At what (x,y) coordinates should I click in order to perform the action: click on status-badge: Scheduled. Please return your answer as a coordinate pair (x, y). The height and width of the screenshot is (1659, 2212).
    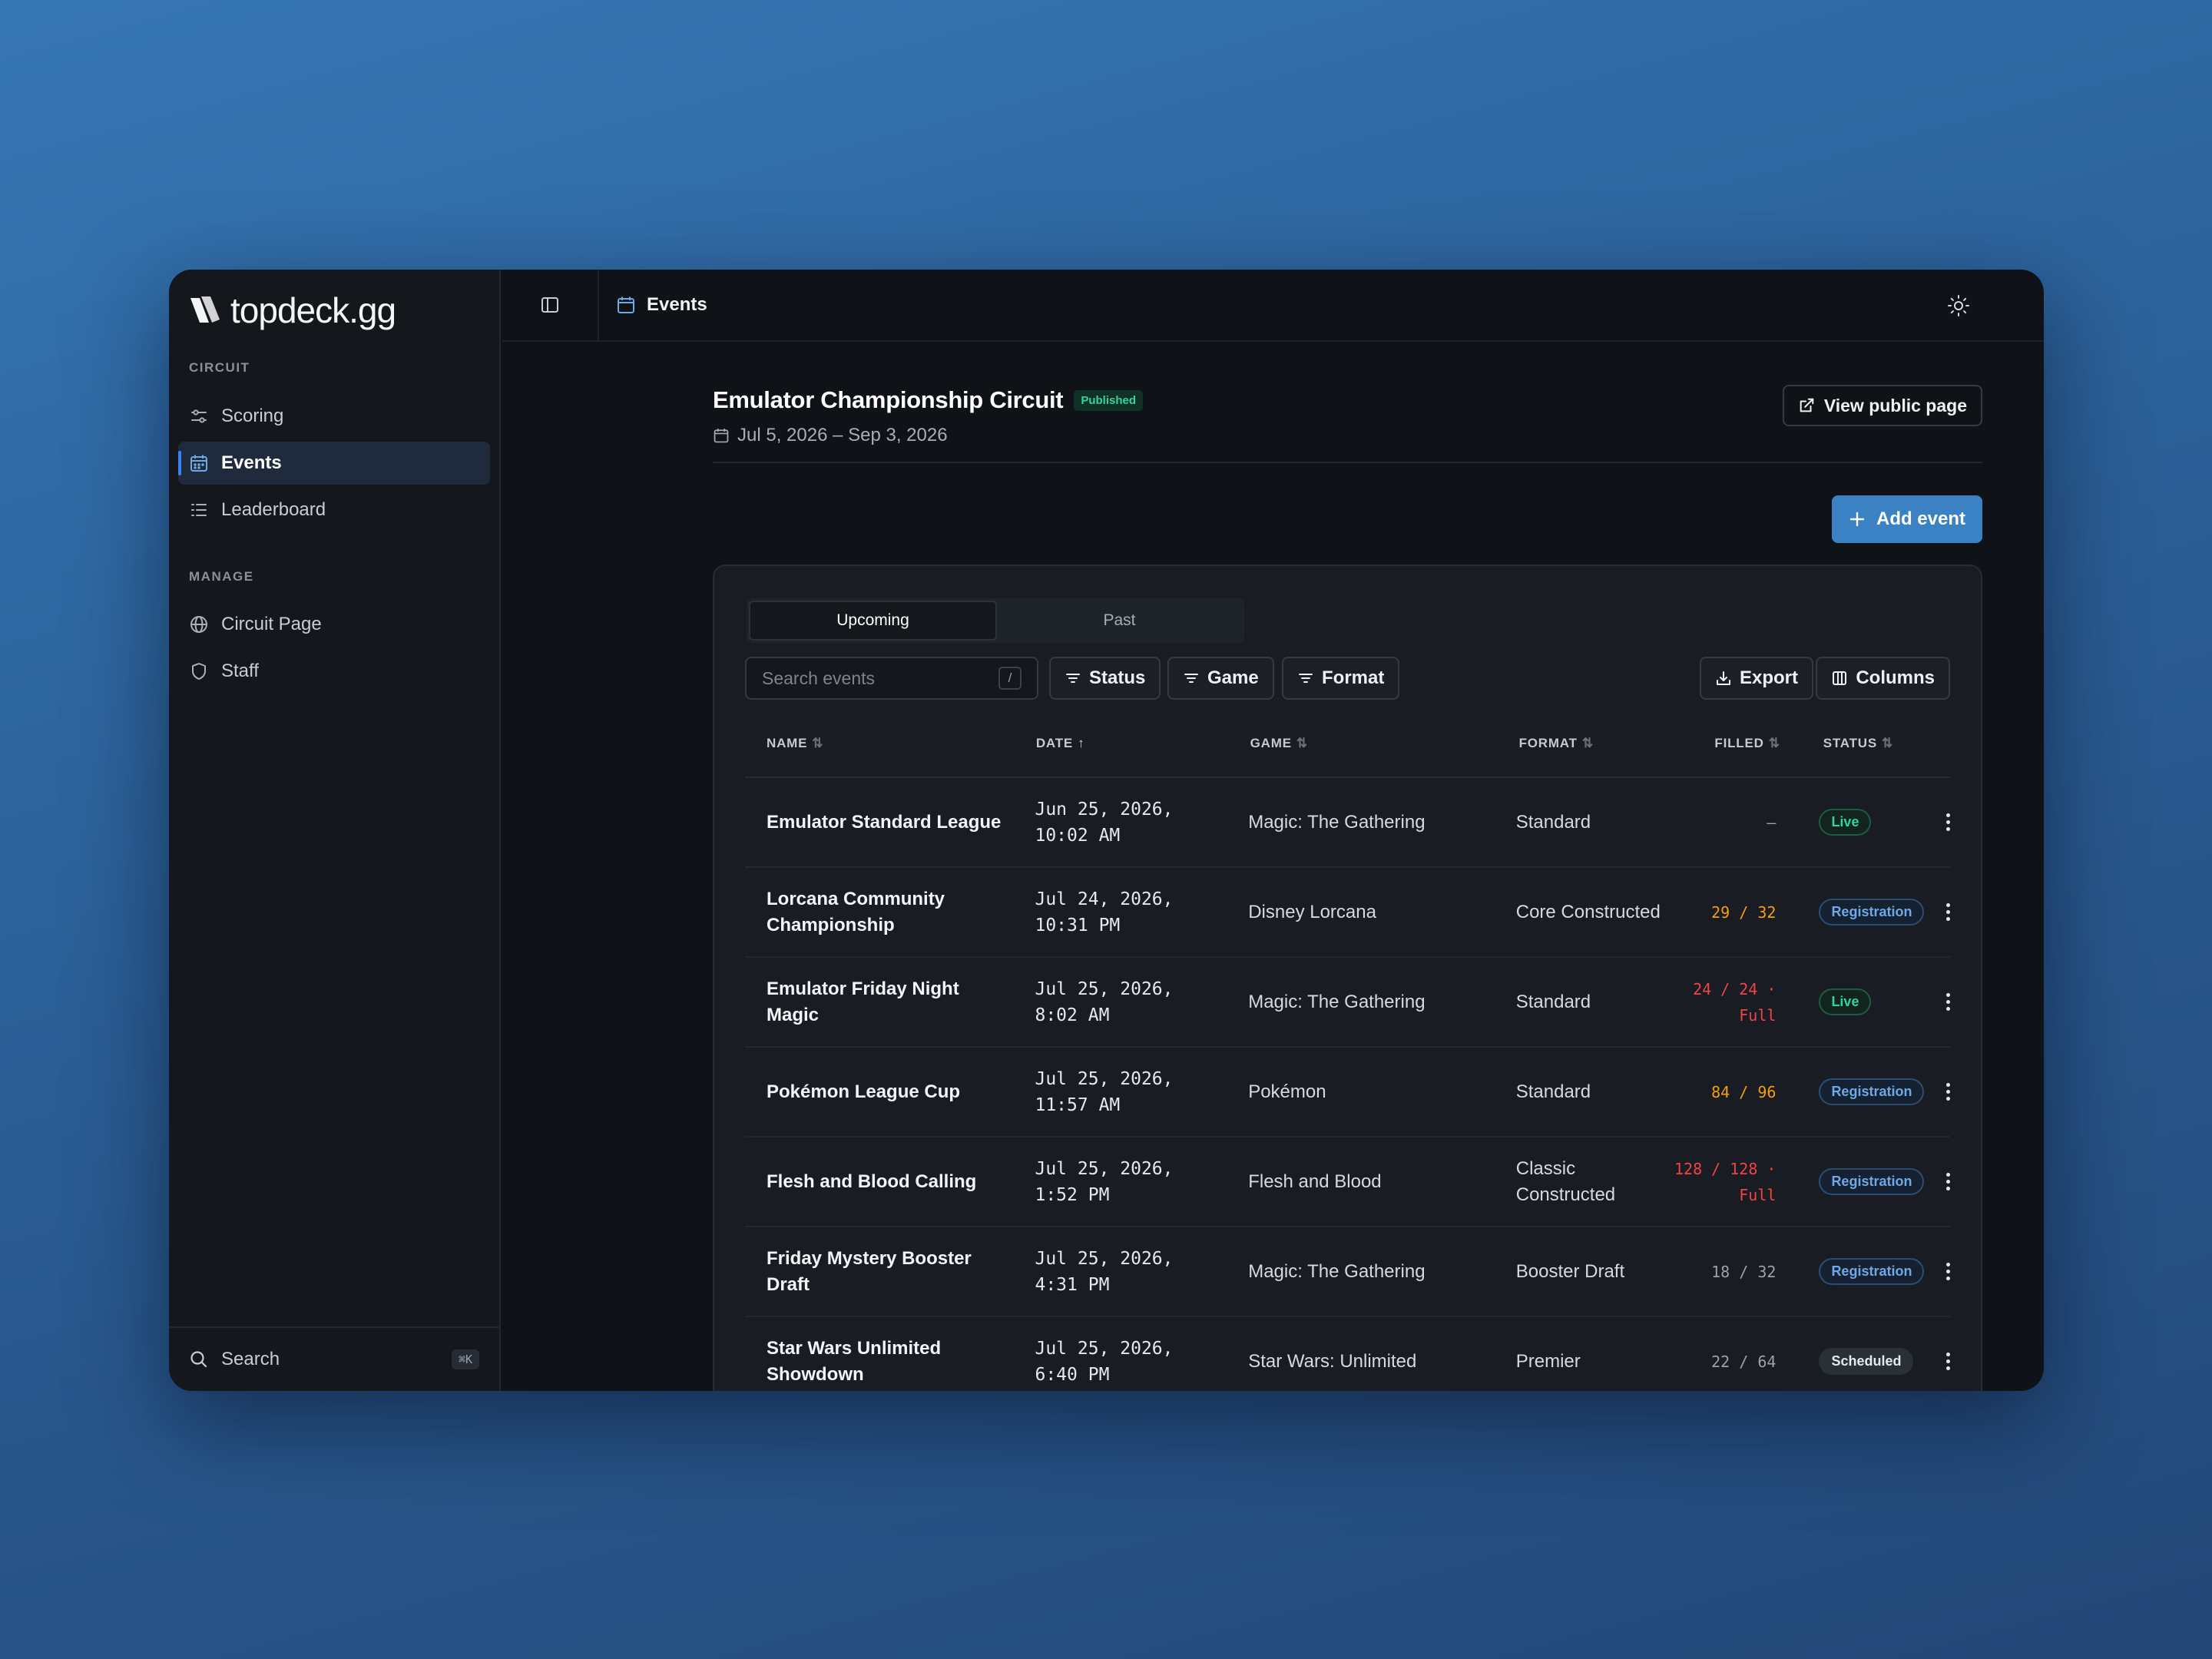
    Looking at the image, I should click on (1867, 1361).